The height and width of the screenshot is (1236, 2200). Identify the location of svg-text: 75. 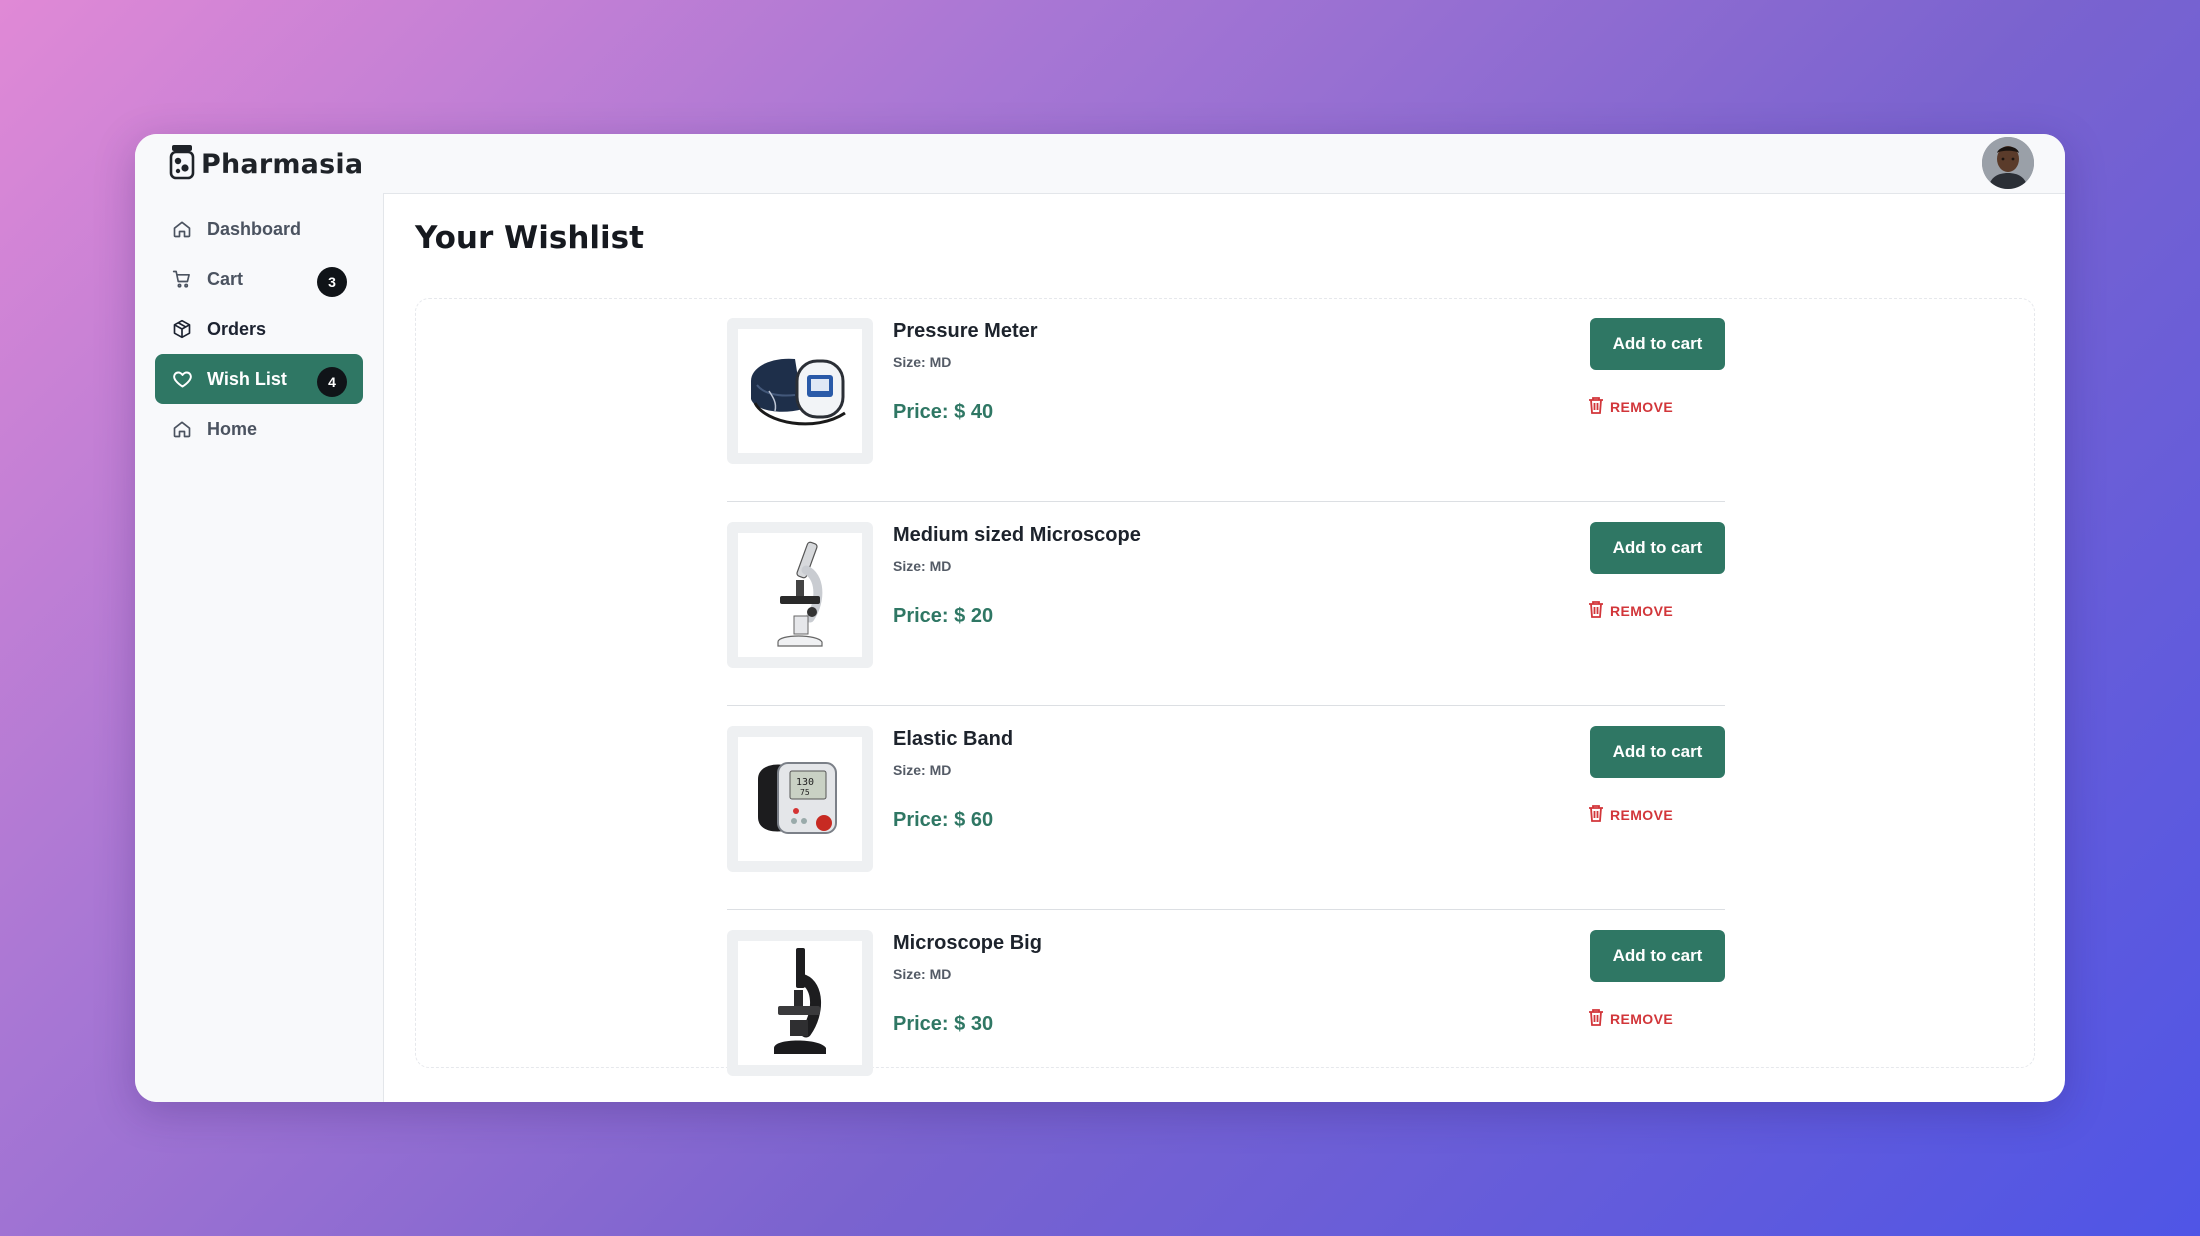
(805, 792).